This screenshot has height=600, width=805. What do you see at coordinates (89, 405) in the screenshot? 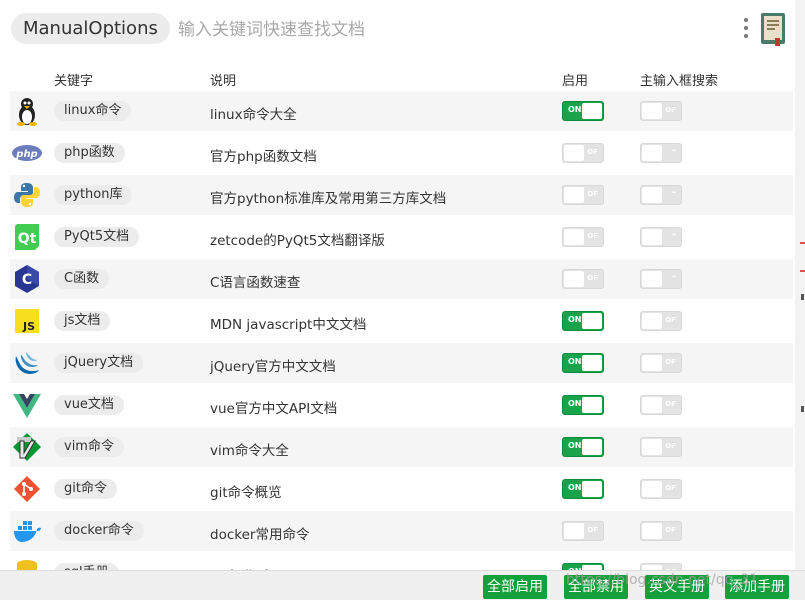
I see `keyword-tag: vue文档` at bounding box center [89, 405].